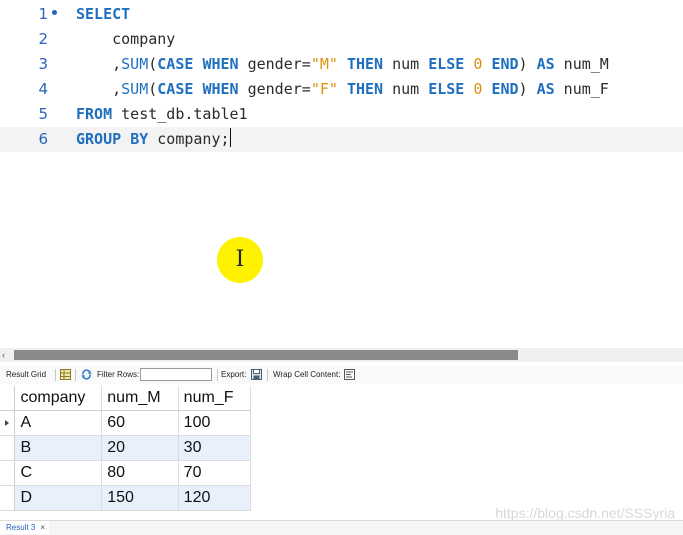 This screenshot has height=535, width=683. What do you see at coordinates (42, 527) in the screenshot?
I see `close-icon: ×` at bounding box center [42, 527].